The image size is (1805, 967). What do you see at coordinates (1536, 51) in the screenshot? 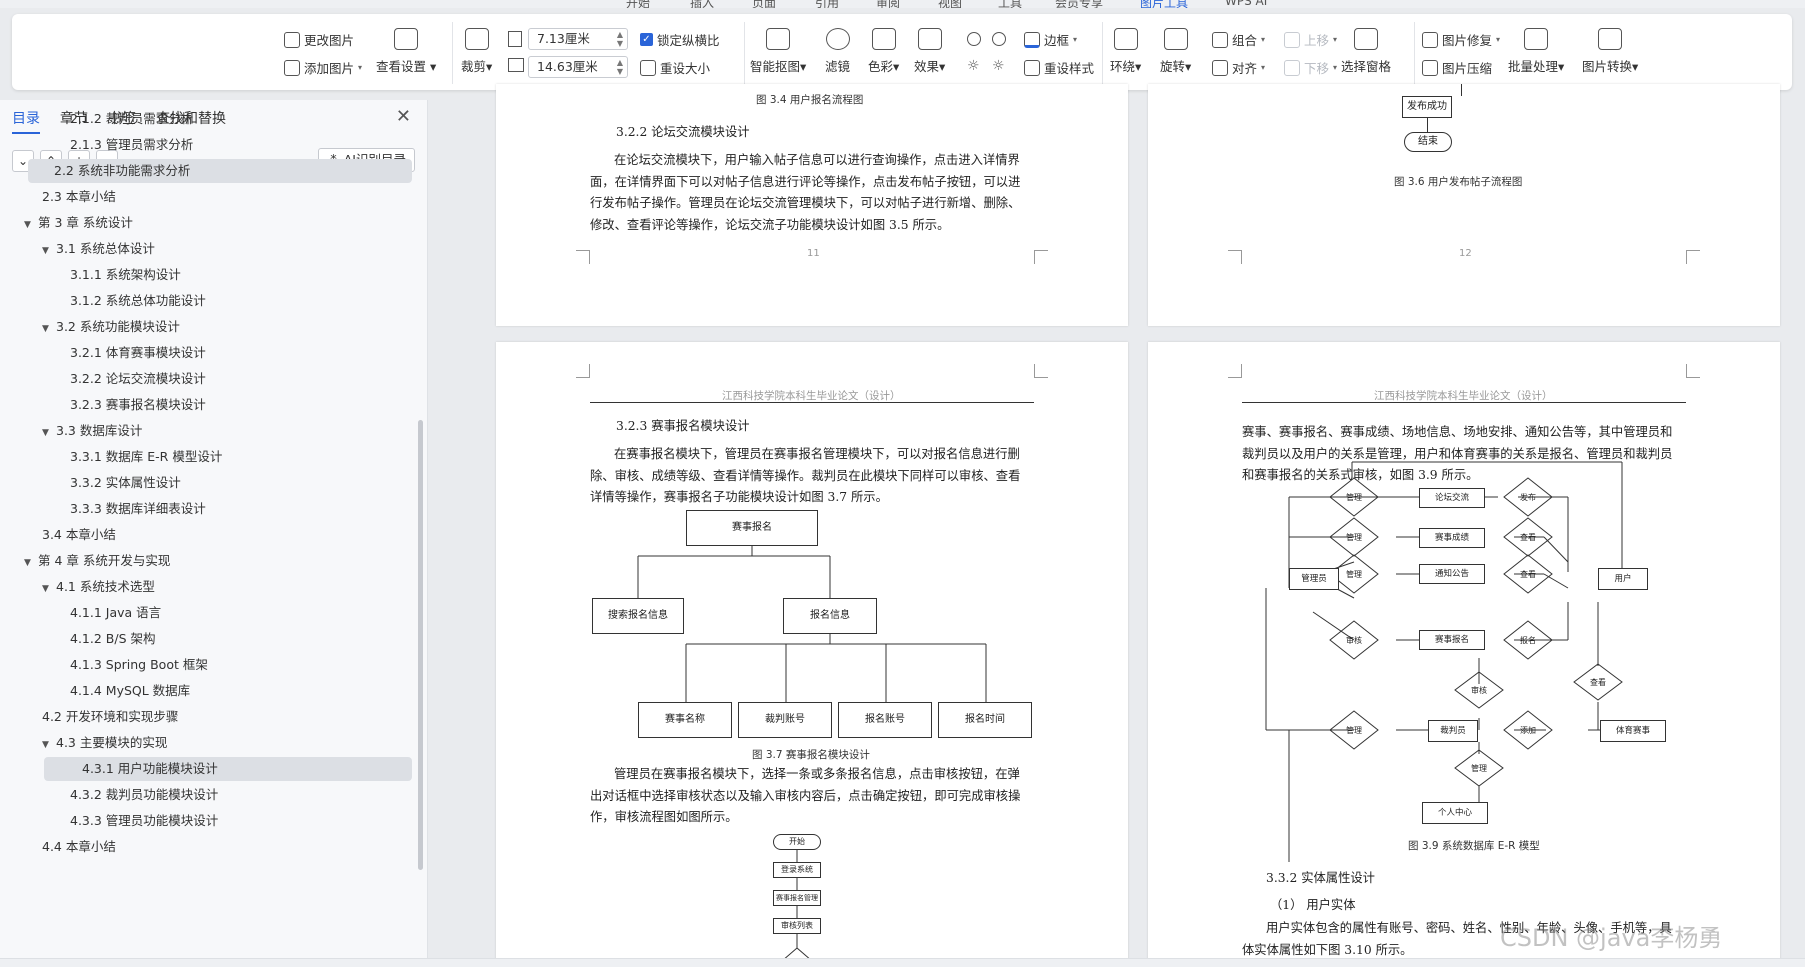
I see `batch-process-button: 批量处理▾` at bounding box center [1536, 51].